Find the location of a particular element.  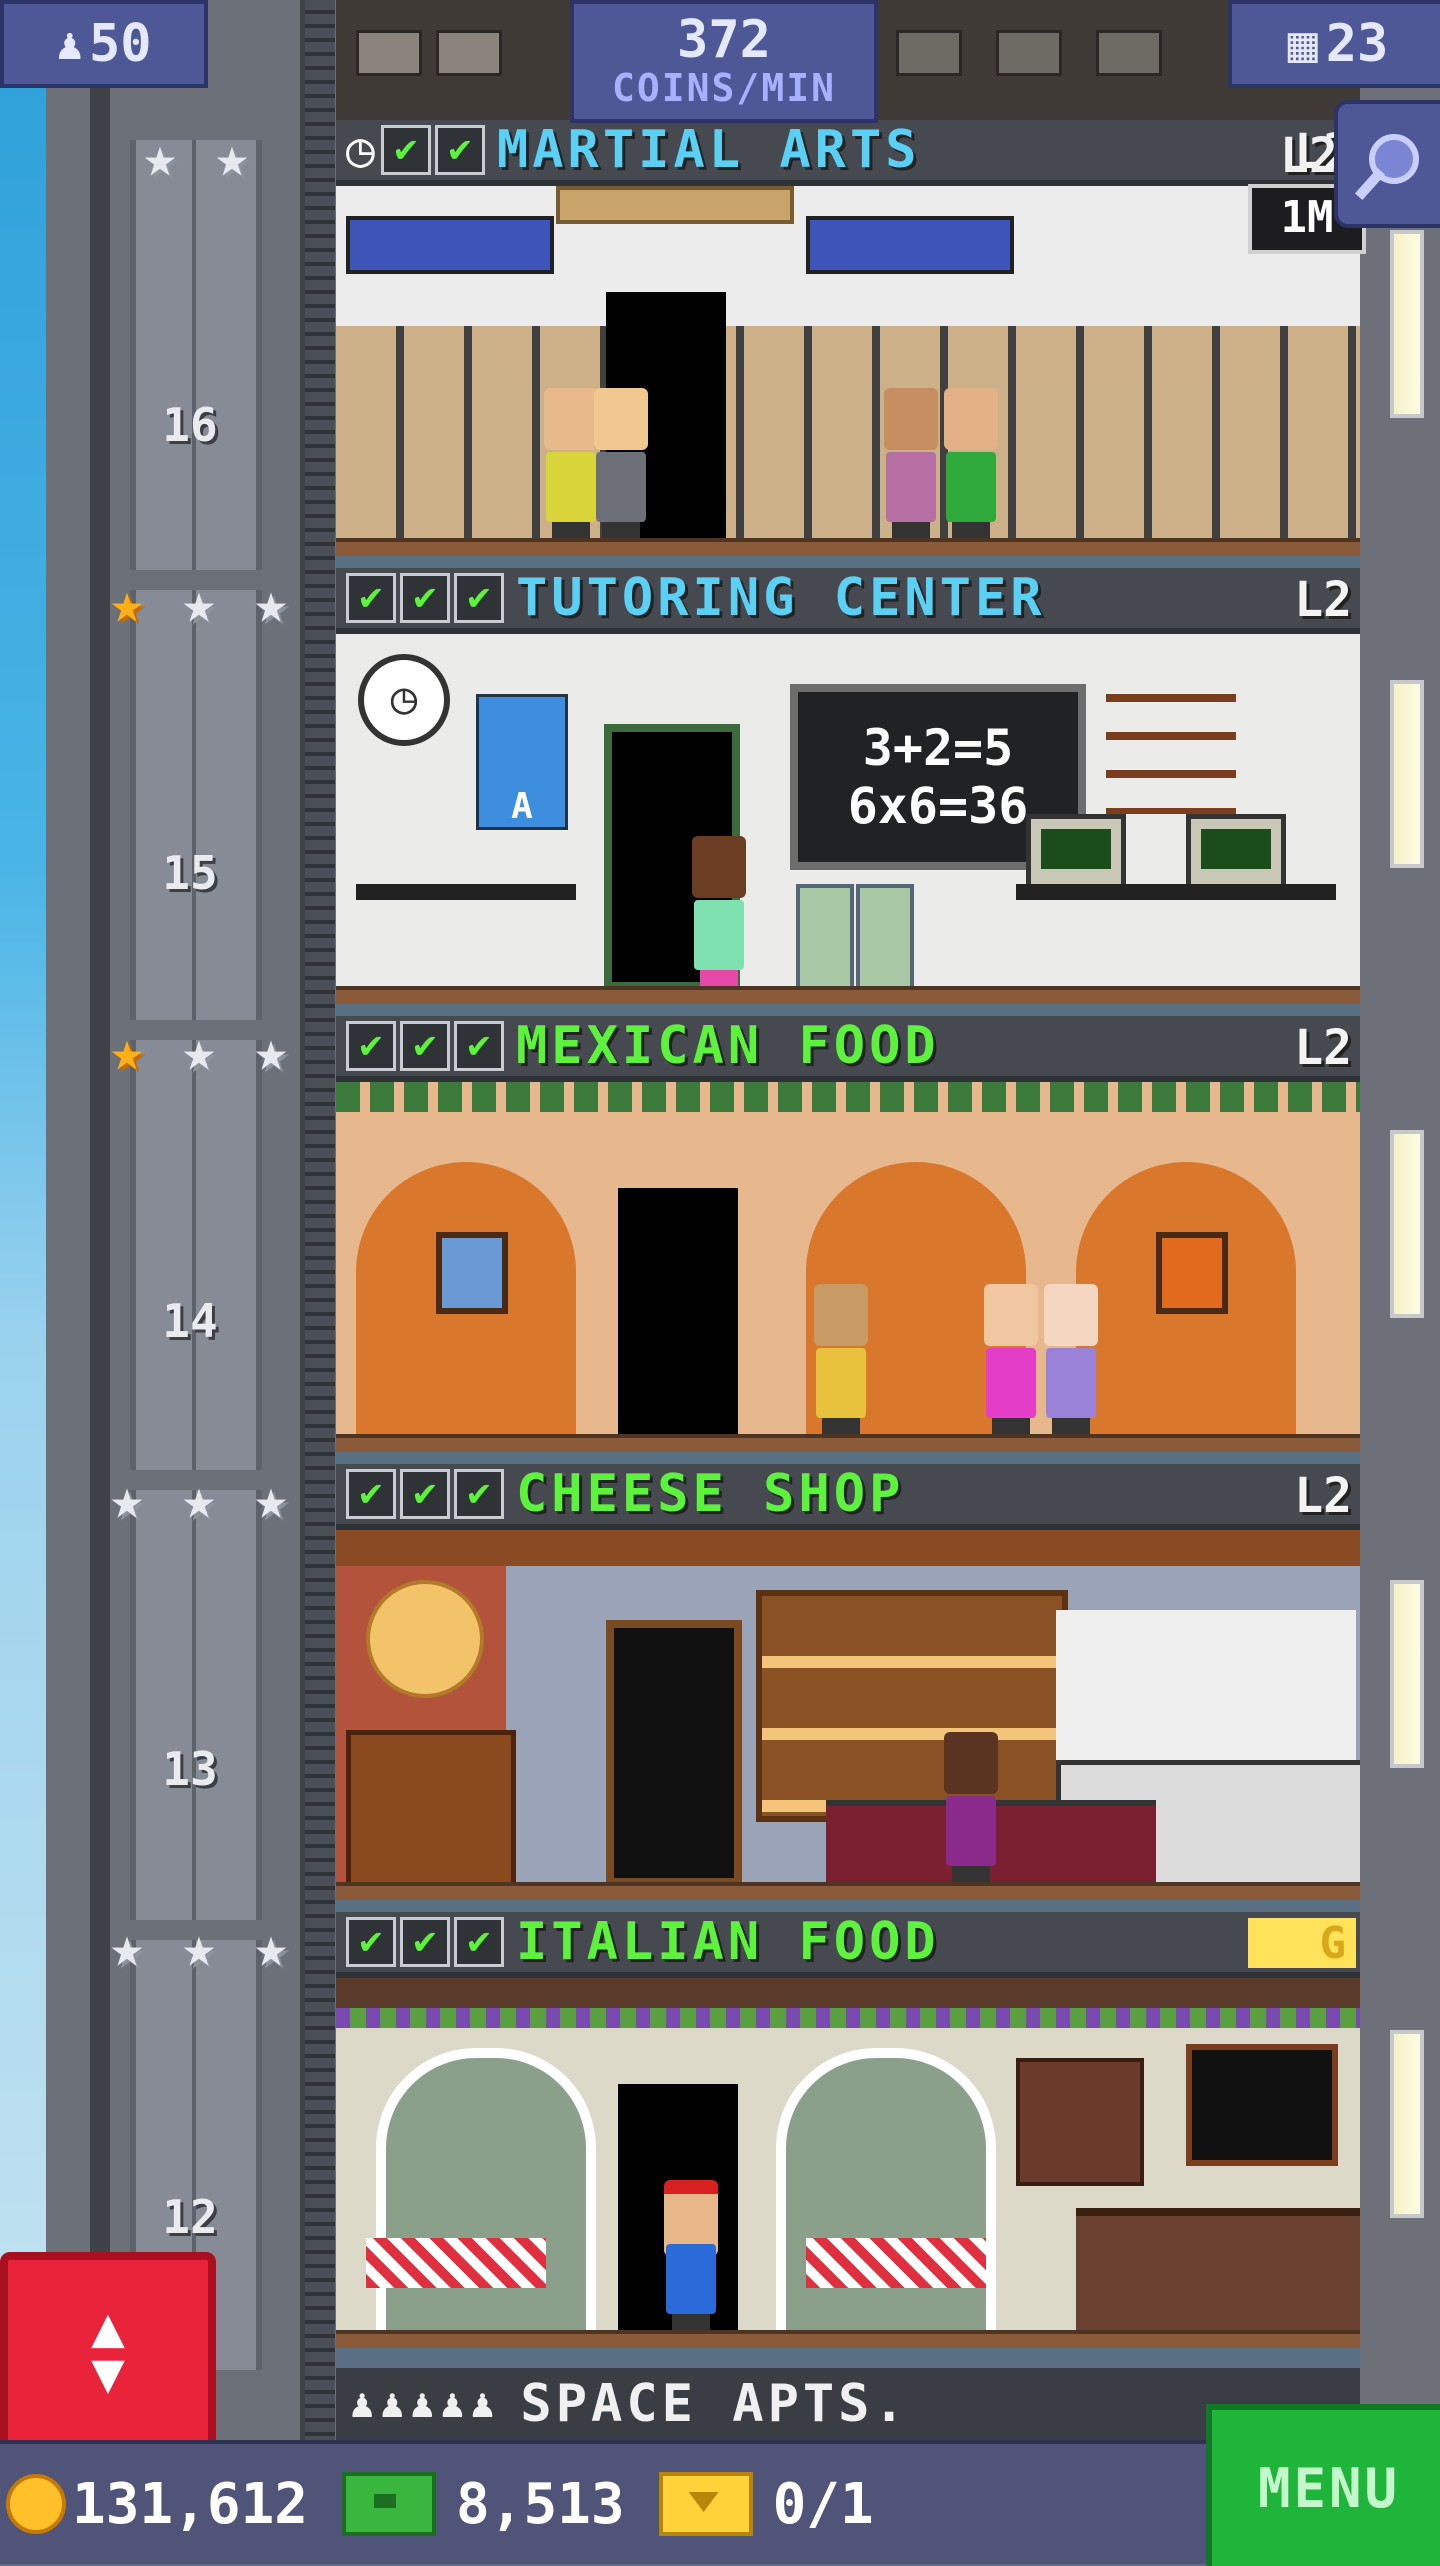

floor-italian-food: ✔ ✔ ✔ ITALIAN FOOD G is located at coordinates (848, 2136).